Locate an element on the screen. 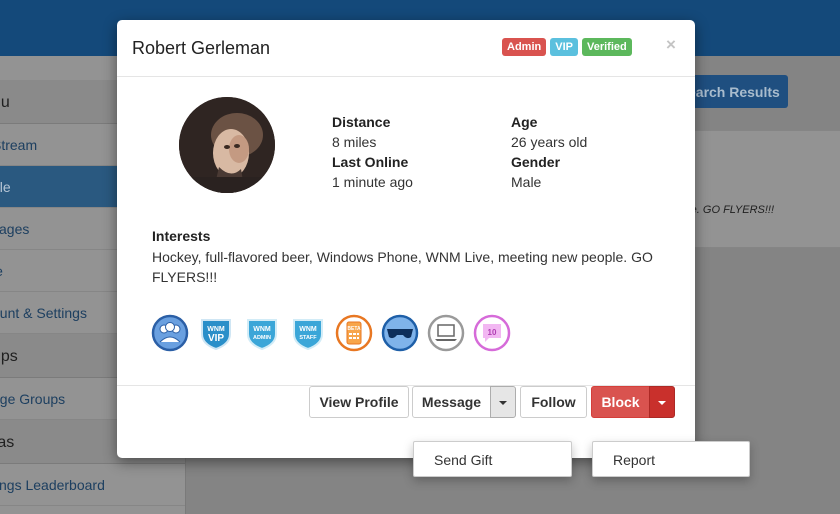 This screenshot has height=514, width=840. wnm-staff-shield-icon: WNM STAFF is located at coordinates (308, 333).